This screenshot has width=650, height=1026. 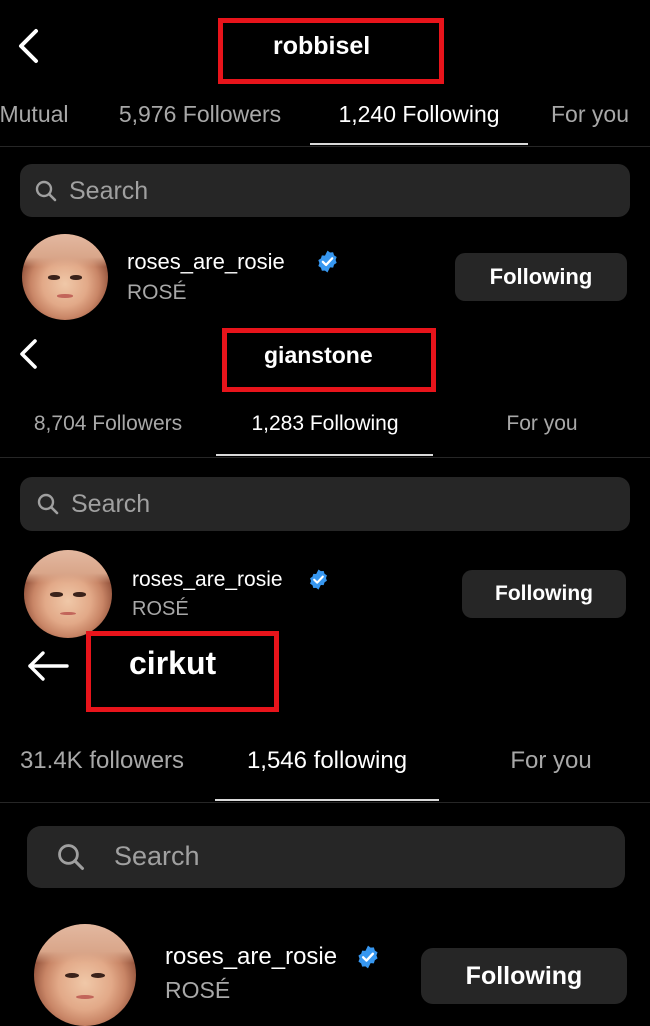 I want to click on tab-mutual: Mutual, so click(x=34, y=114).